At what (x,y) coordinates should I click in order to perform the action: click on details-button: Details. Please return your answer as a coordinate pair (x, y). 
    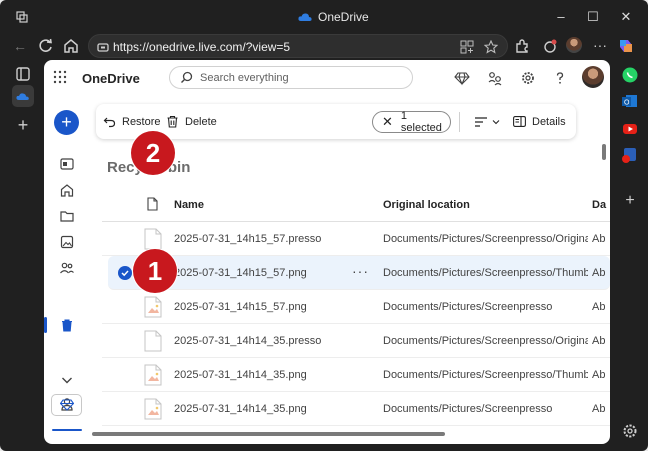
    Looking at the image, I should click on (539, 121).